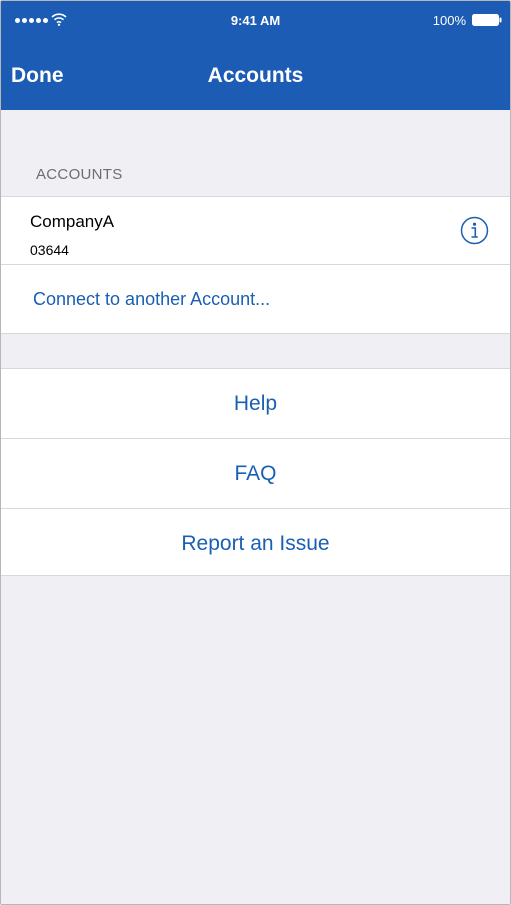 The width and height of the screenshot is (511, 905). I want to click on account-number: 03644, so click(49, 250).